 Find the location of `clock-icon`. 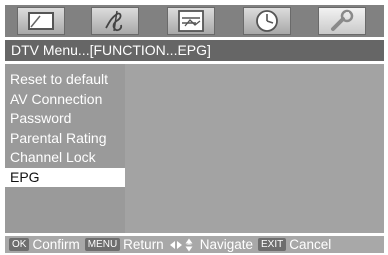

clock-icon is located at coordinates (267, 21).